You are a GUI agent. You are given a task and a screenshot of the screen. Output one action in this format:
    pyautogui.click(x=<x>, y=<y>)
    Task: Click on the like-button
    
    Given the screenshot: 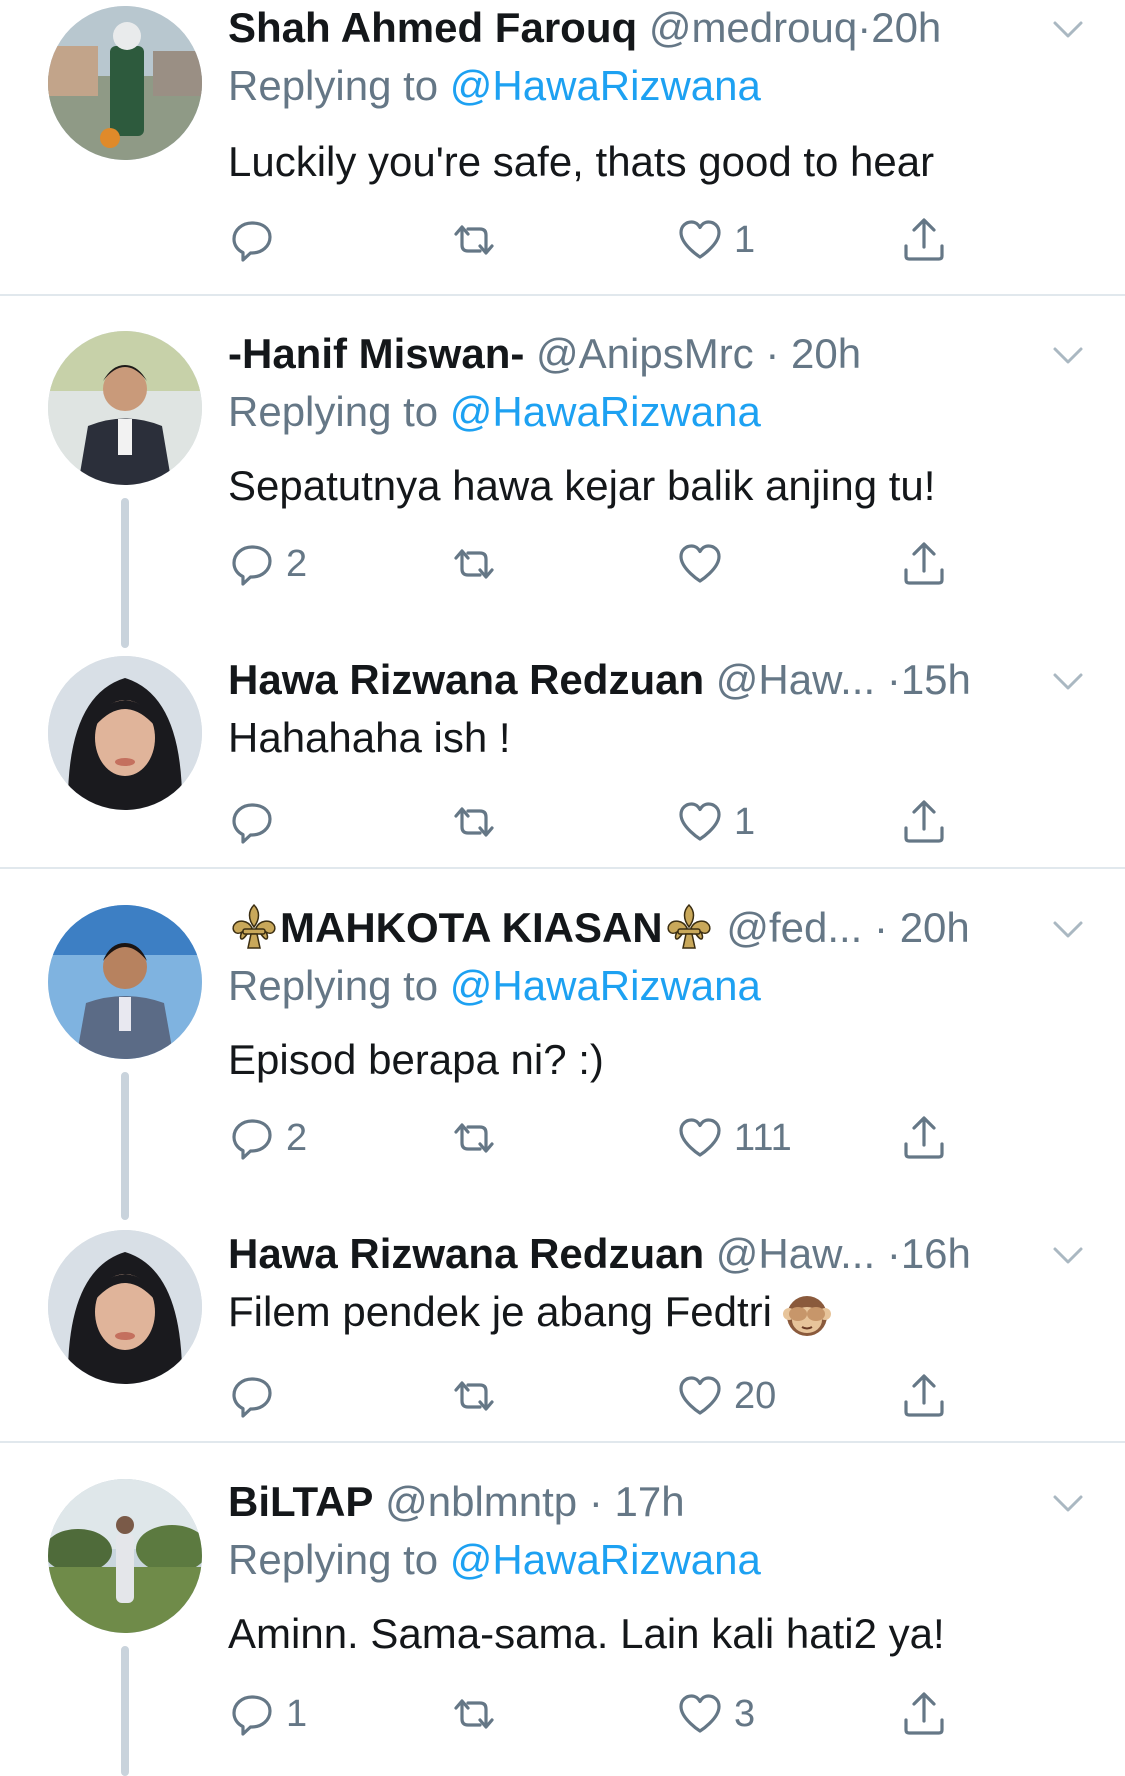 What is the action you would take?
    pyautogui.click(x=705, y=564)
    